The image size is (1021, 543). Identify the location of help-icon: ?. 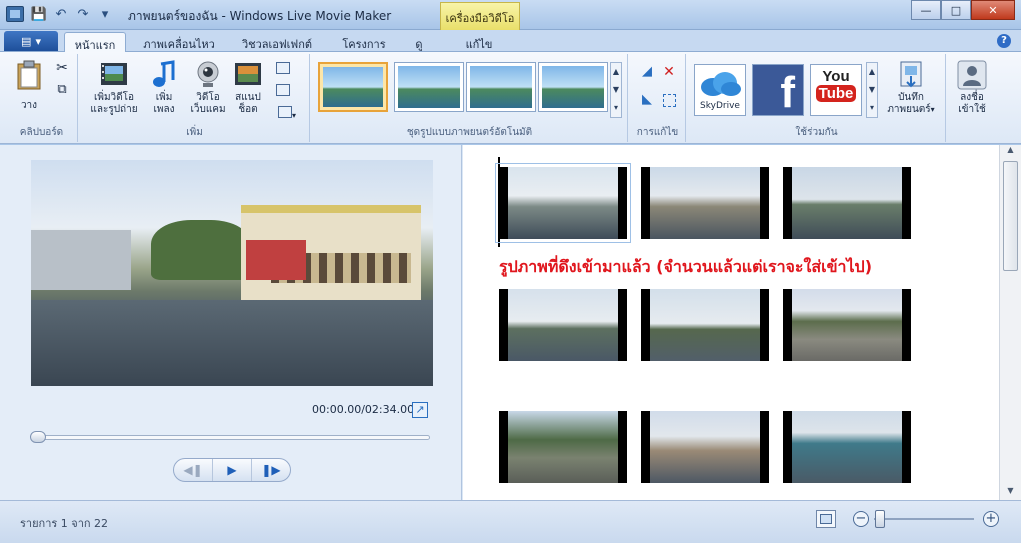
(1004, 41).